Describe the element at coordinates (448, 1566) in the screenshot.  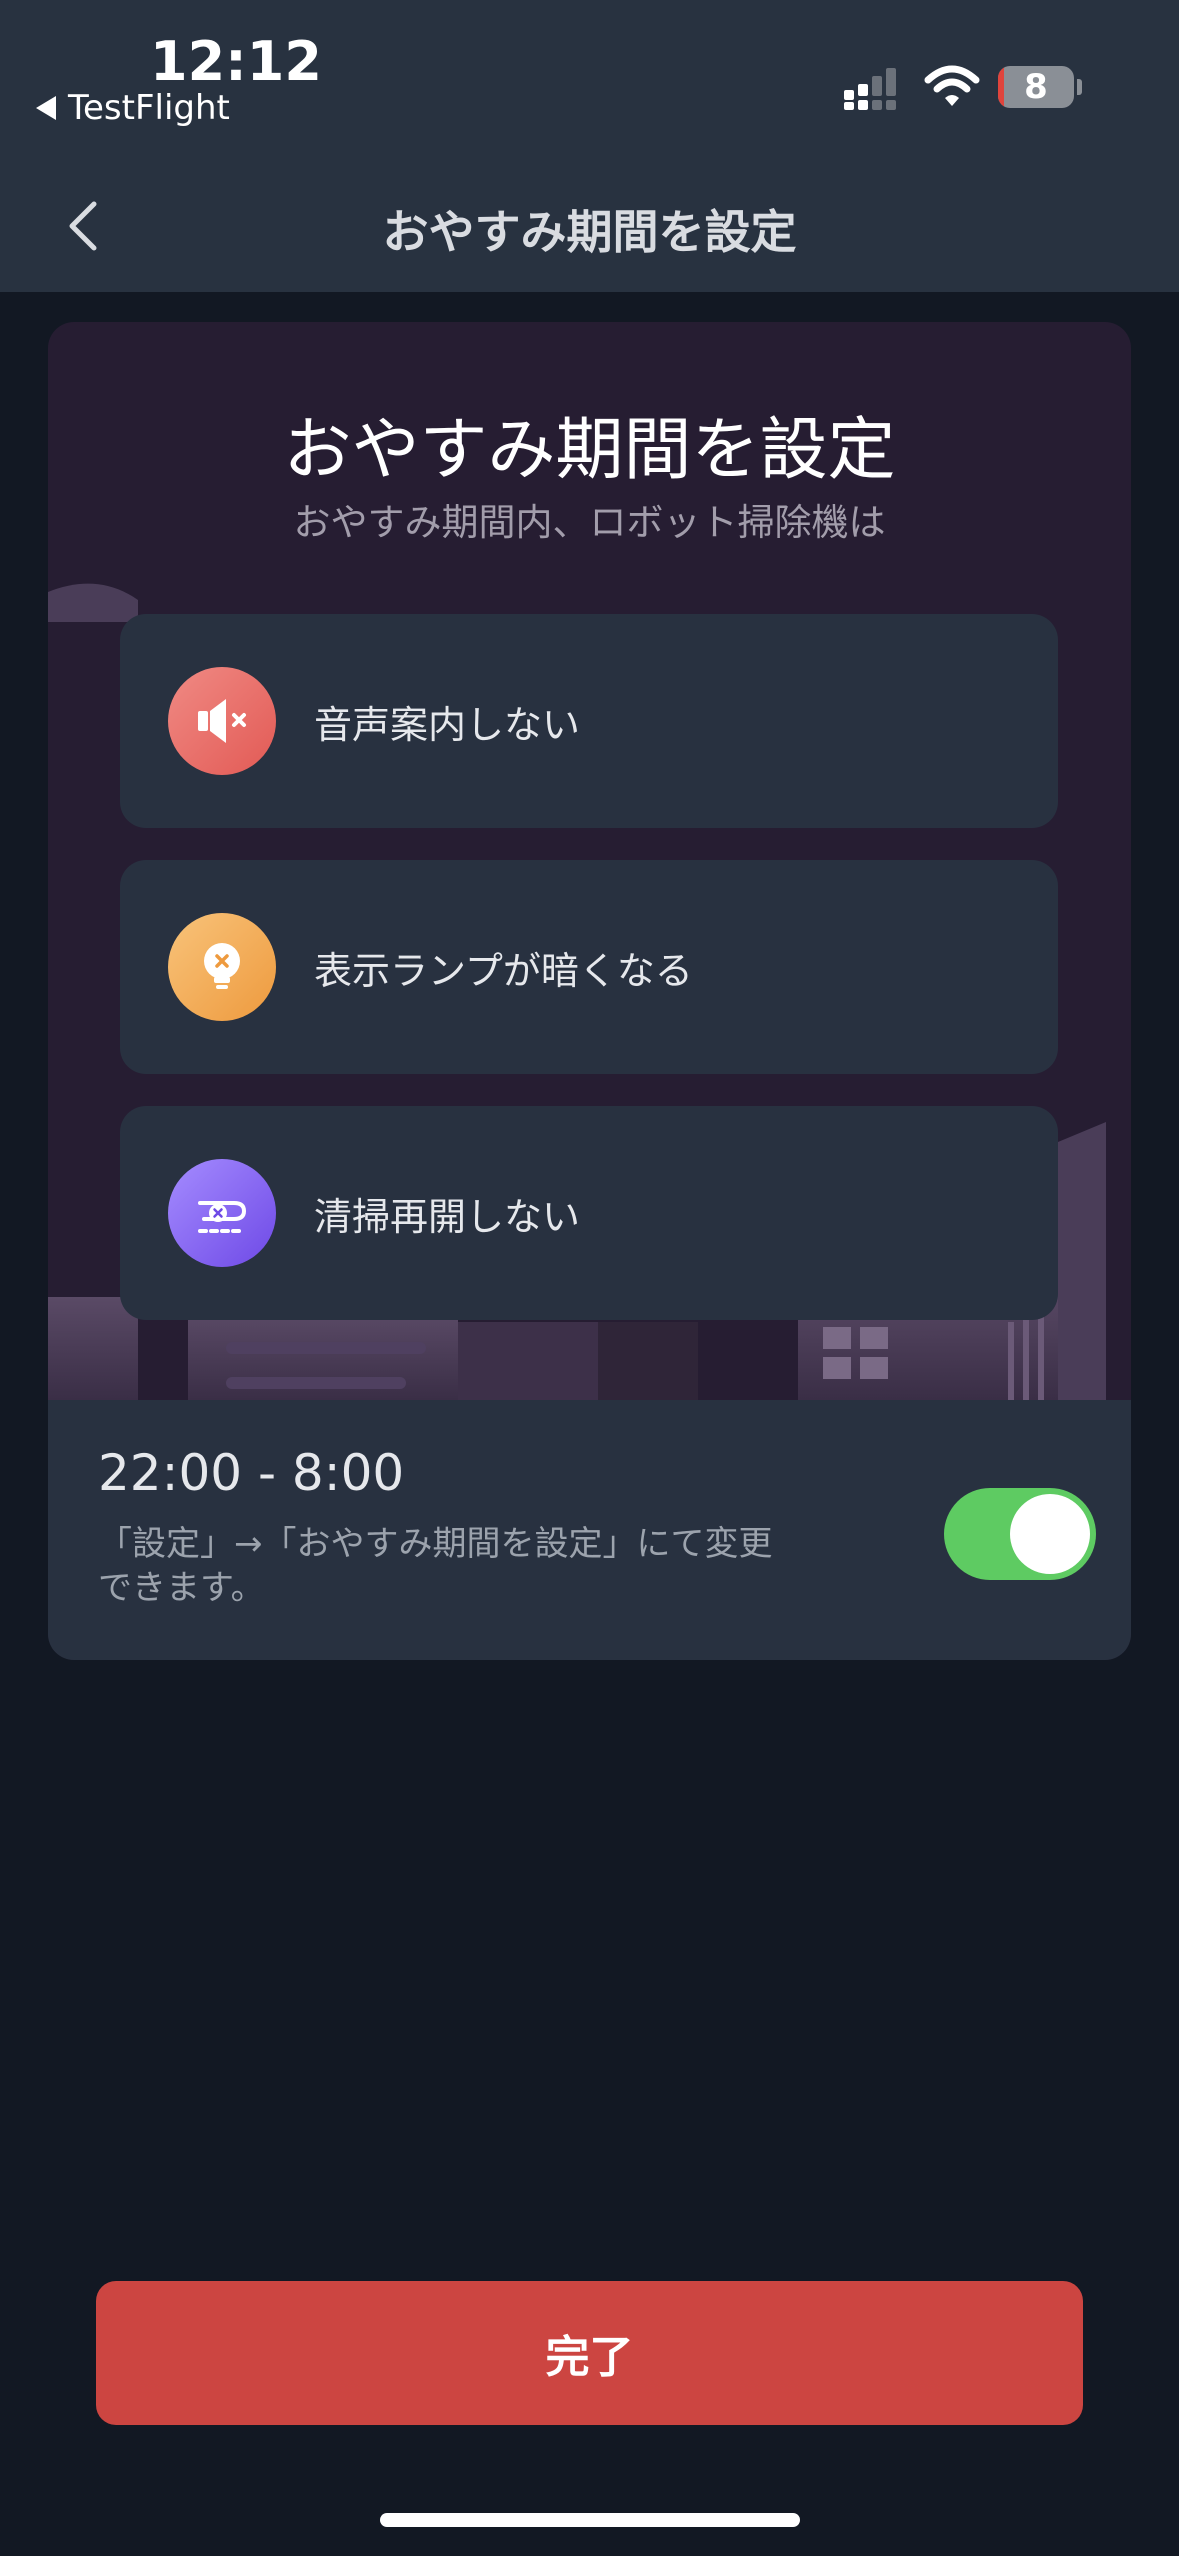
I see `settings-hint: 「設定」→「おやすみ期間を設定」にて変更 できます。` at that location.